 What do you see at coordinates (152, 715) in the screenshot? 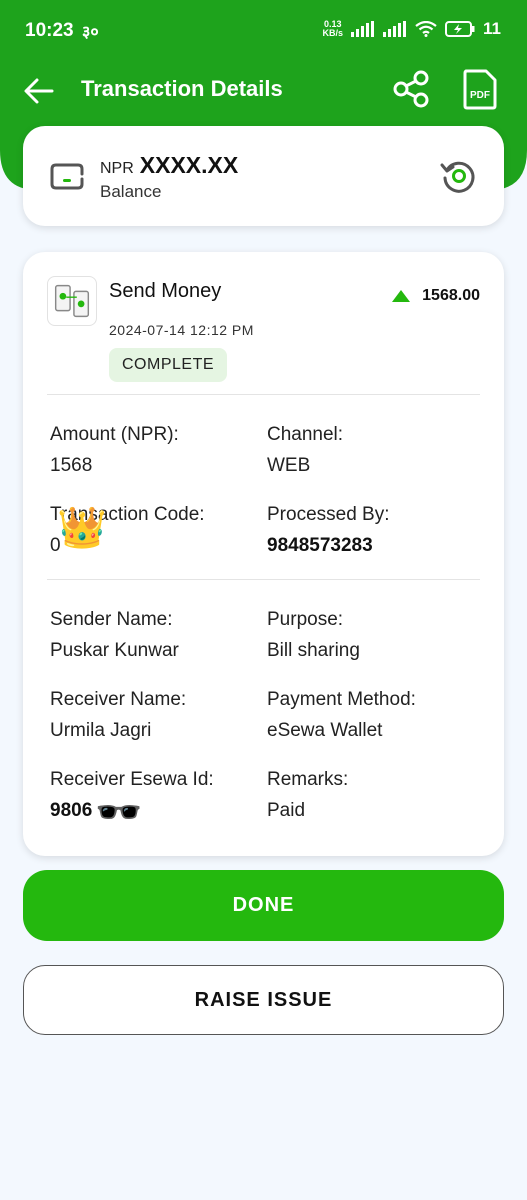
I see `field-receiver-name: Receiver Name: Urmila Jagri` at bounding box center [152, 715].